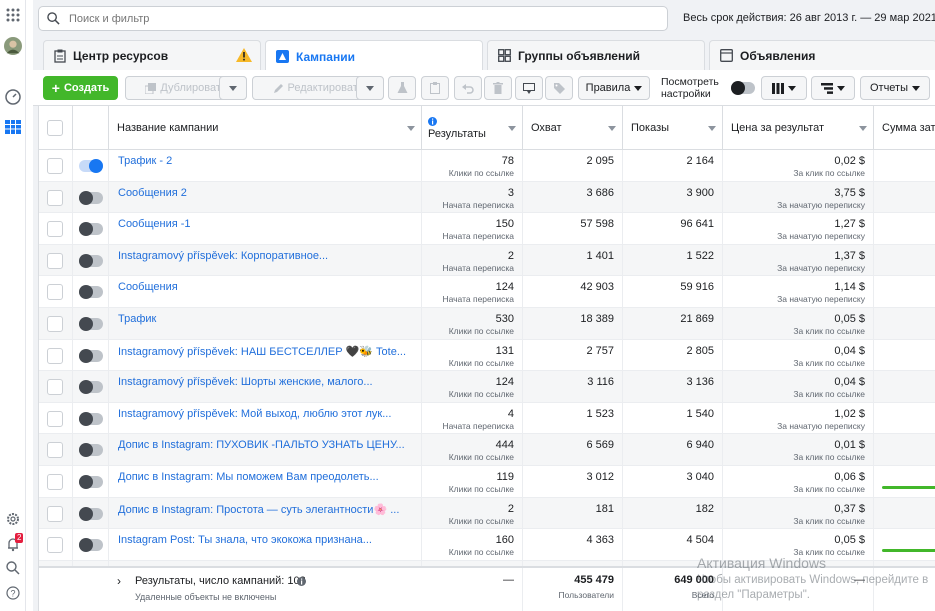  What do you see at coordinates (798, 355) in the screenshot?
I see `cost-cell: 0,04 $ За клик по ссылке` at bounding box center [798, 355].